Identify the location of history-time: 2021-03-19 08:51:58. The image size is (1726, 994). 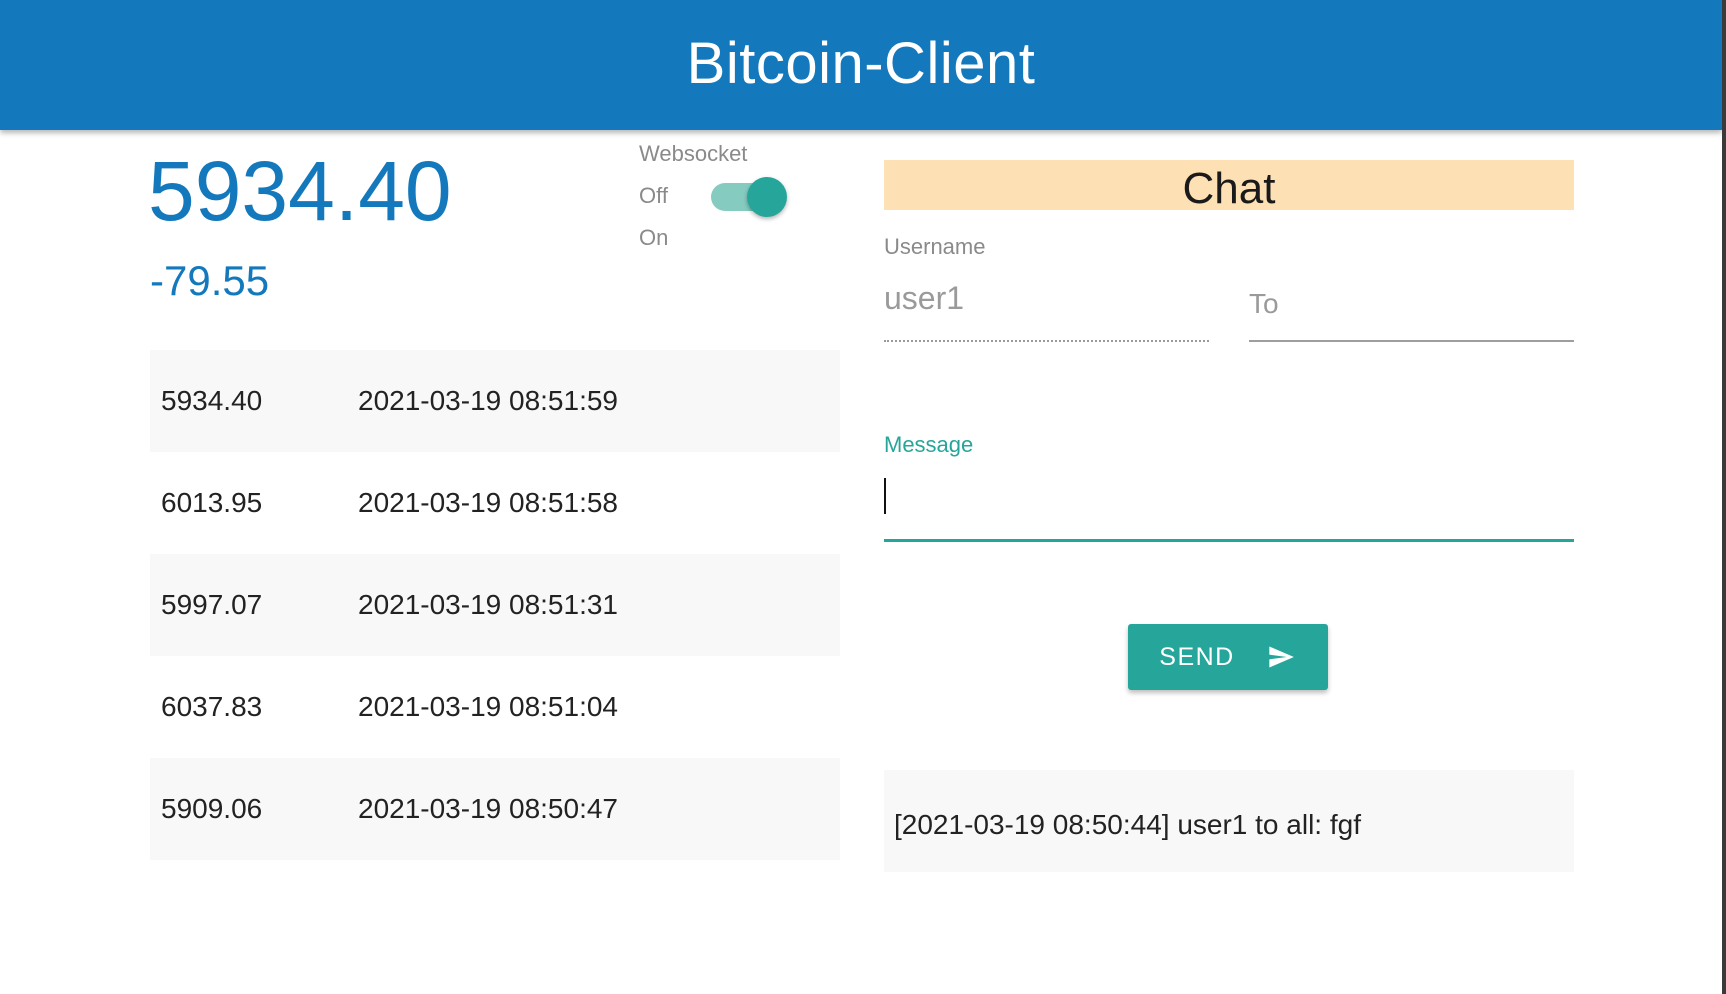
(488, 502).